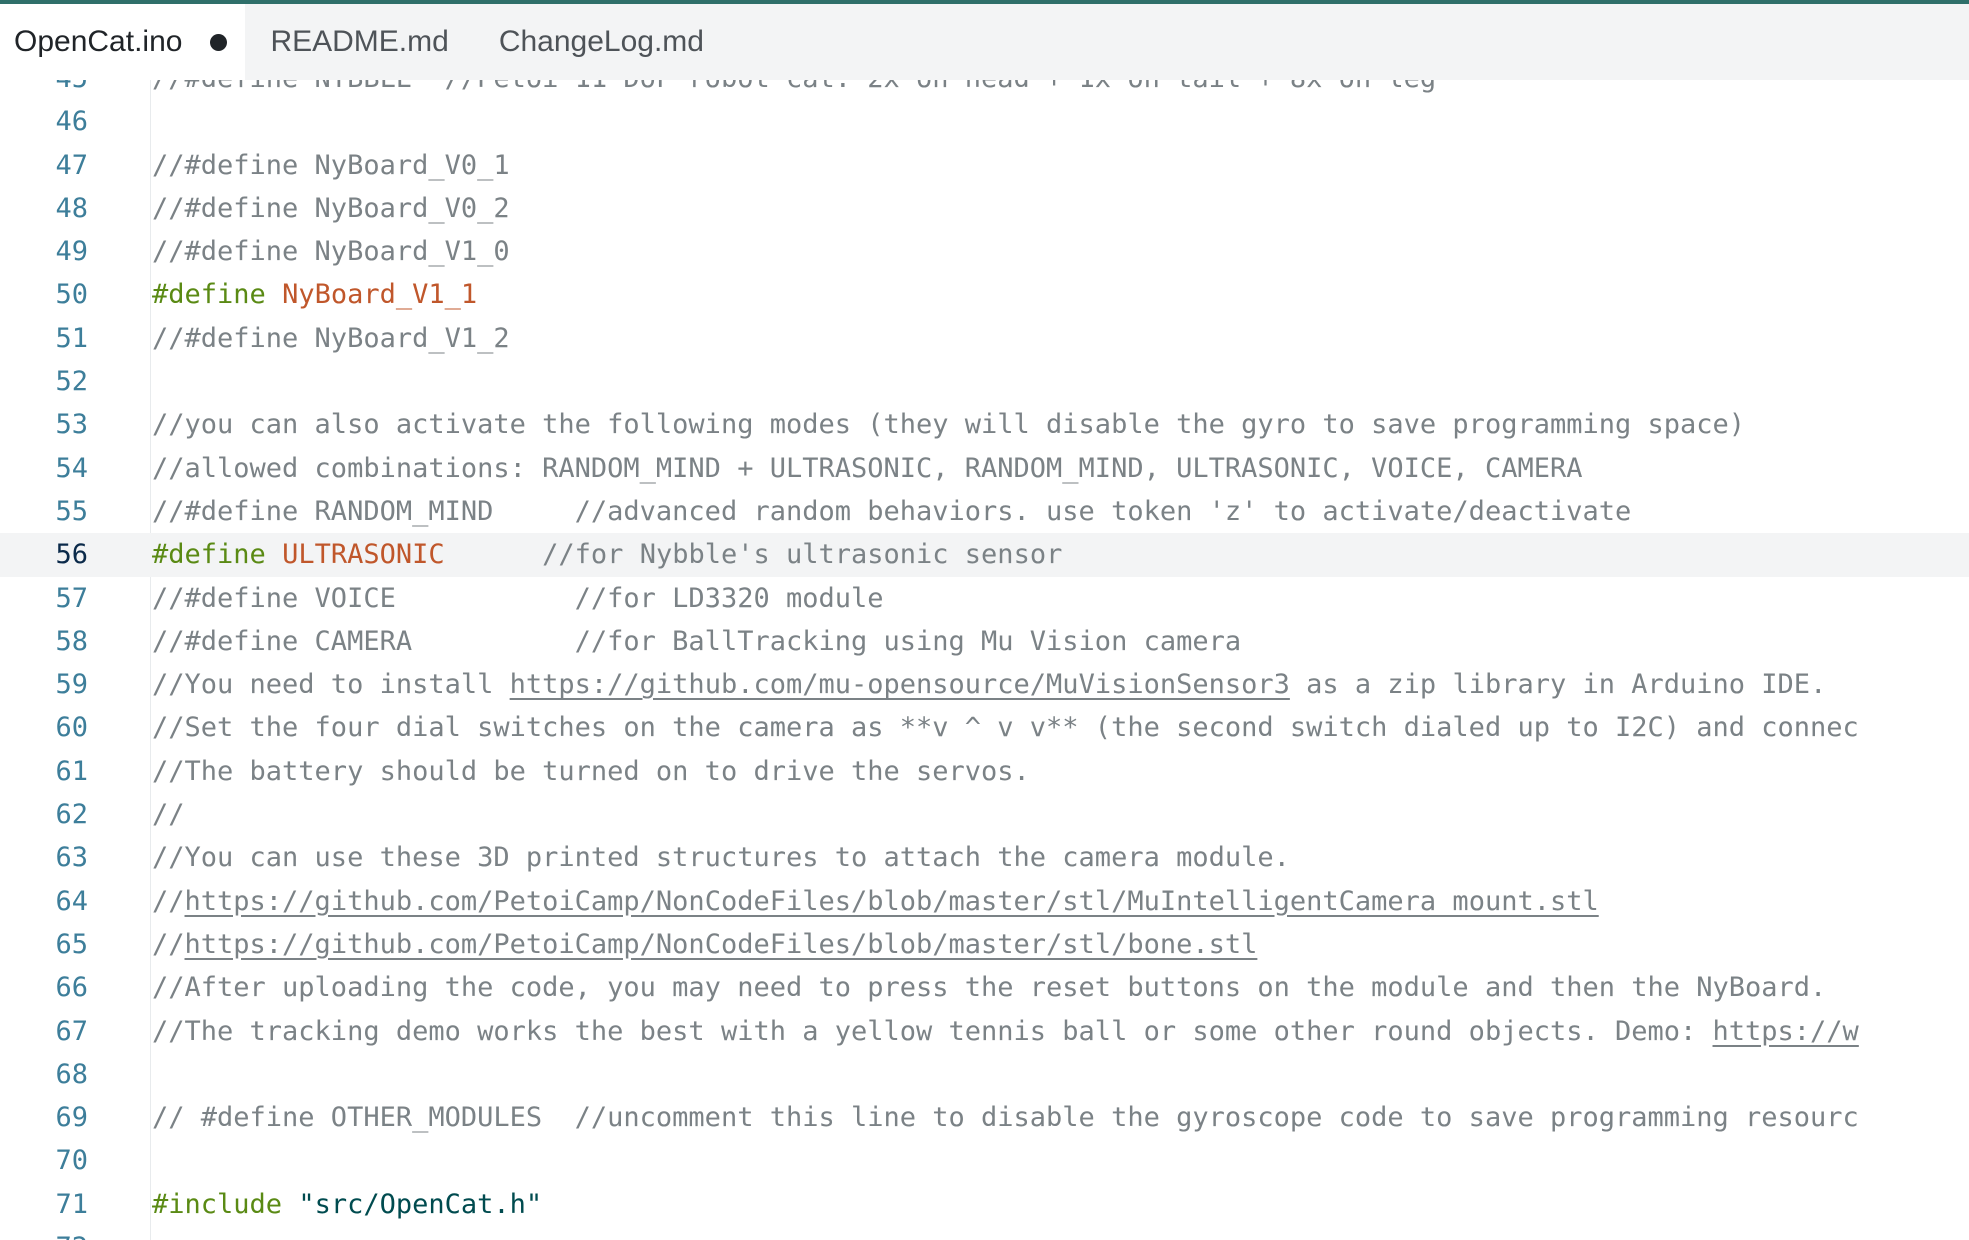  I want to click on line-number: 47, so click(71, 165).